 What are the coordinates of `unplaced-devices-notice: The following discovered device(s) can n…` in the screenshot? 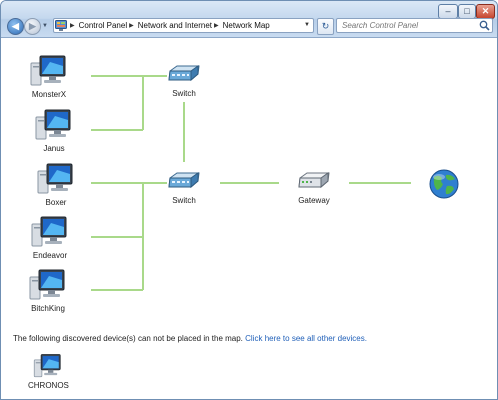 It's located at (190, 338).